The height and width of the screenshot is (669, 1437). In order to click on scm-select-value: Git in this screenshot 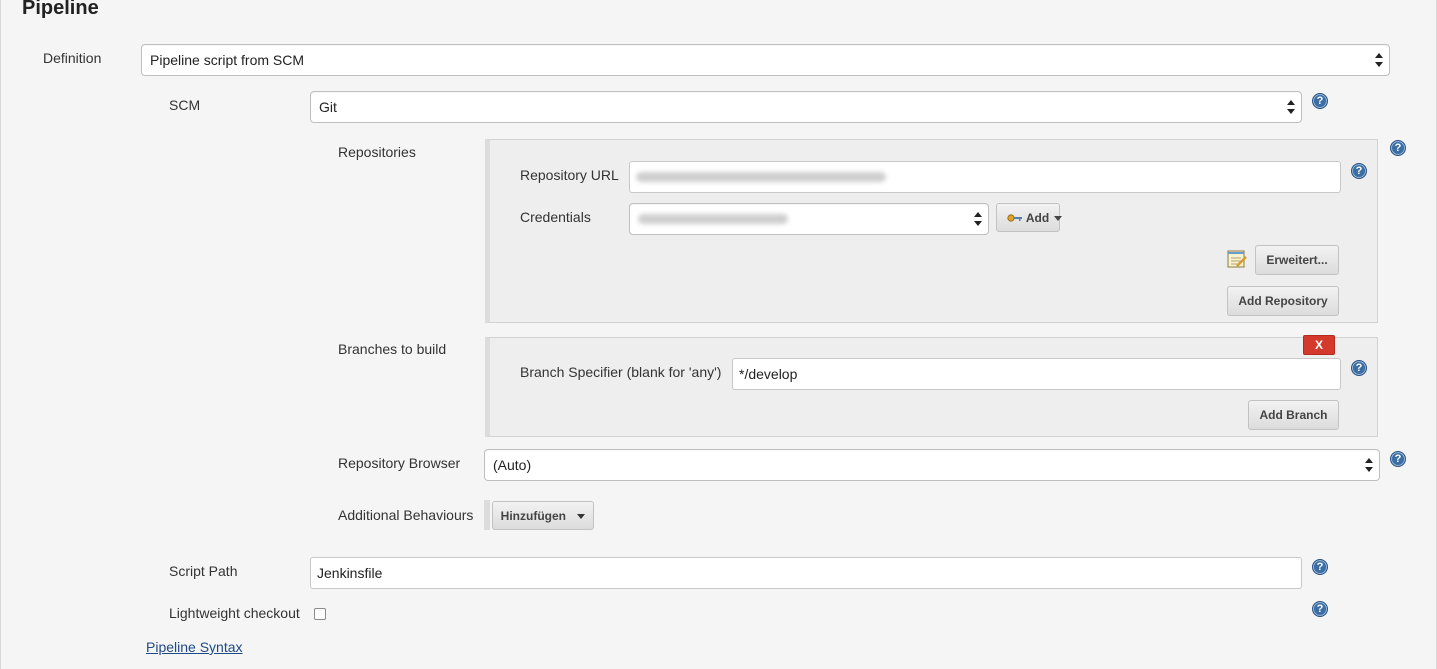, I will do `click(328, 107)`.